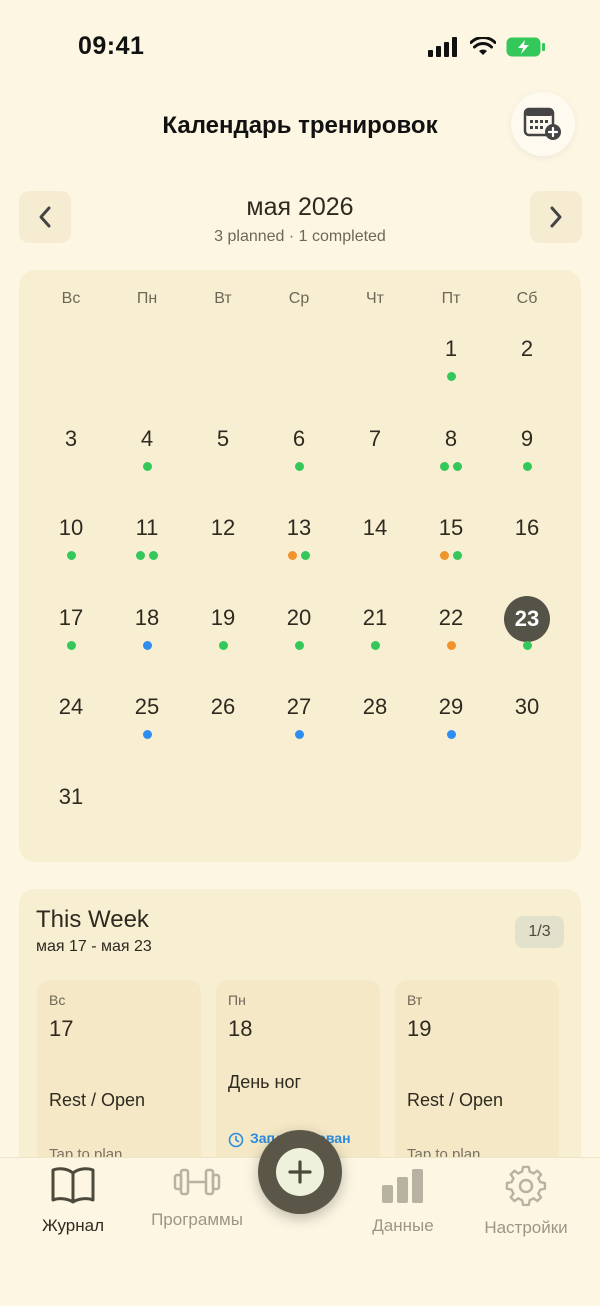  What do you see at coordinates (223, 707) in the screenshot?
I see `calendar-day-number: 26` at bounding box center [223, 707].